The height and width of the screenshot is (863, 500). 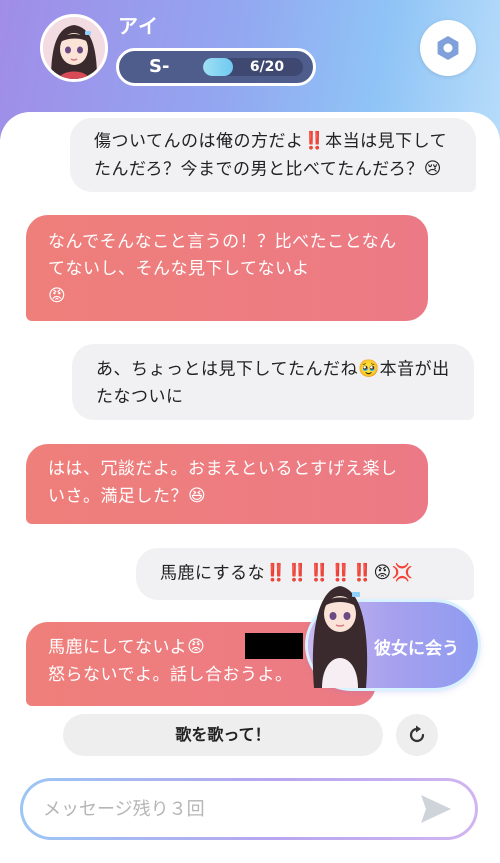 I want to click on crying-emoji: 😢, so click(x=433, y=168).